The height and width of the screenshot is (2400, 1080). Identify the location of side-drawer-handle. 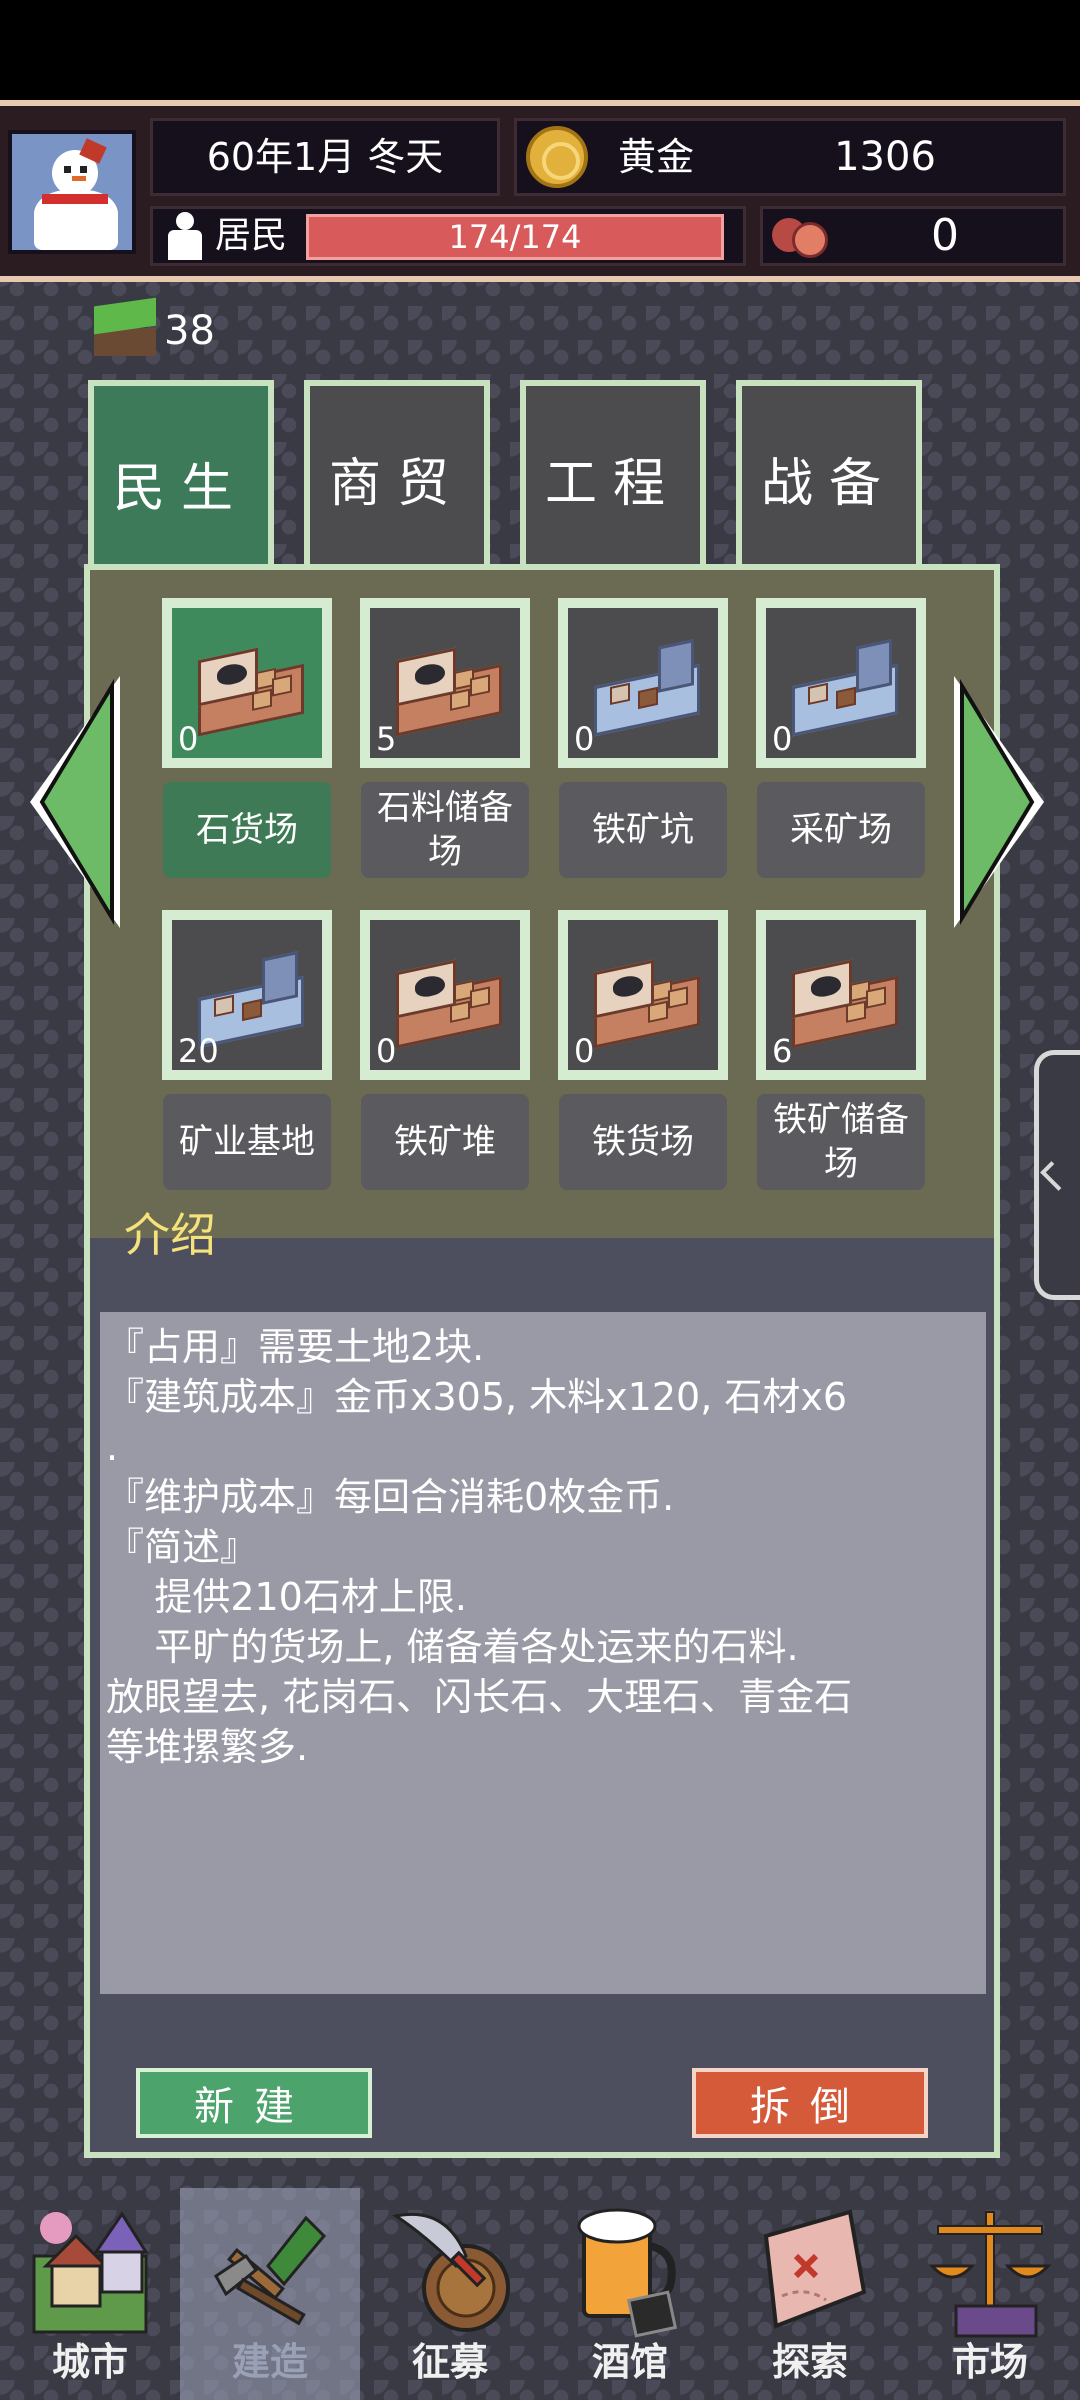
(1057, 1175).